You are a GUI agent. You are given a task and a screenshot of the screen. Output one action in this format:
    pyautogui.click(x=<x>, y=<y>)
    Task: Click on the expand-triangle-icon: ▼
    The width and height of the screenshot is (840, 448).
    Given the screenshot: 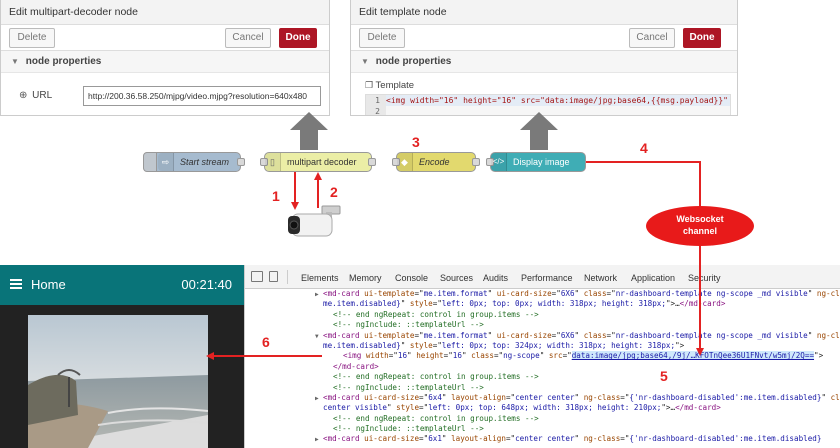 What is the action you would take?
    pyautogui.click(x=319, y=336)
    